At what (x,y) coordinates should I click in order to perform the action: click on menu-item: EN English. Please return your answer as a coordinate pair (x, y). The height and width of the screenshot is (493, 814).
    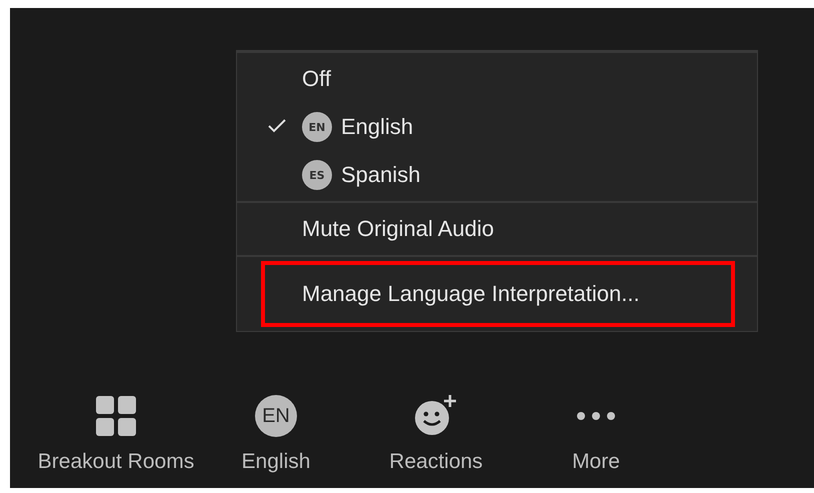
    Looking at the image, I should click on (497, 127).